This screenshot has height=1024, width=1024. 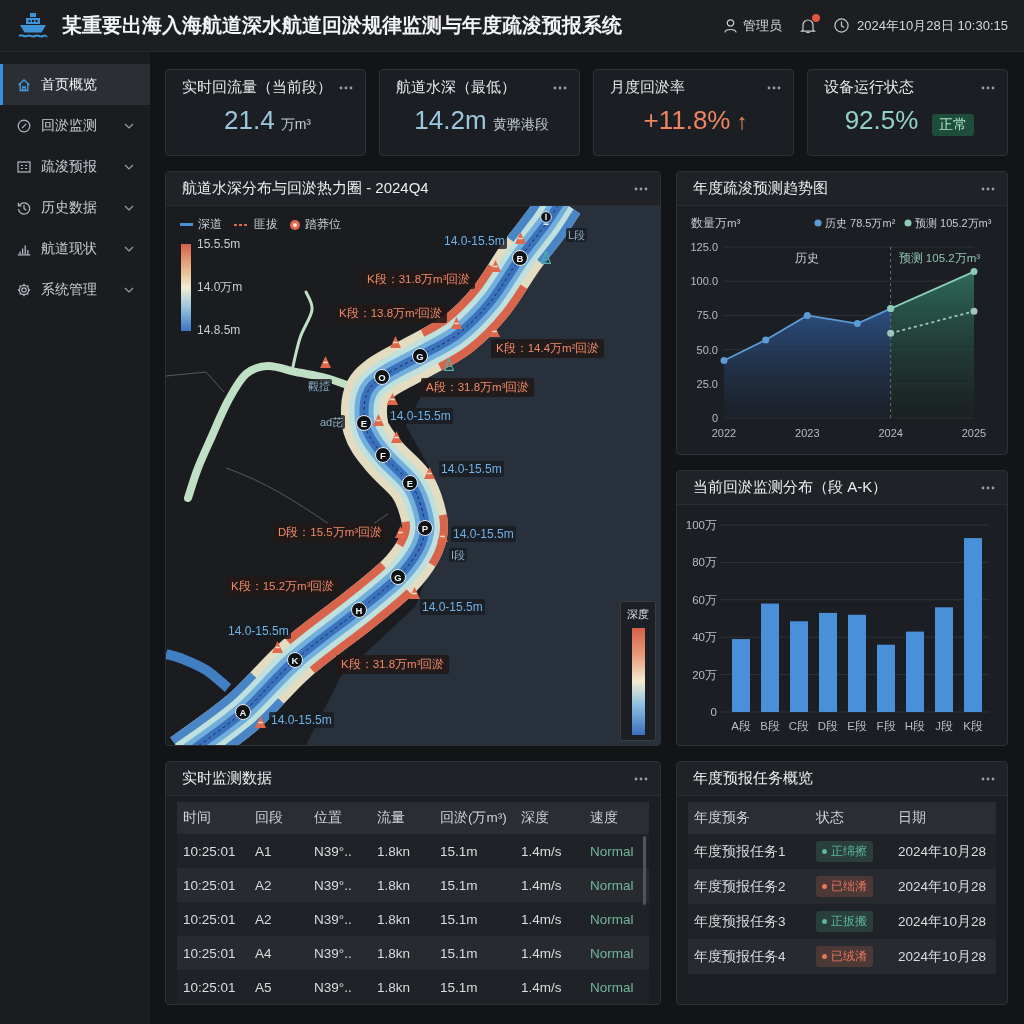 What do you see at coordinates (807, 258) in the screenshot?
I see `chart-annotation: 历史` at bounding box center [807, 258].